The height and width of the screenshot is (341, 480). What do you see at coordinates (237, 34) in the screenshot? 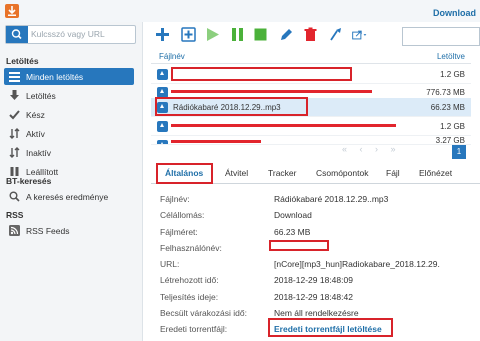
I see `pause-button-icon` at bounding box center [237, 34].